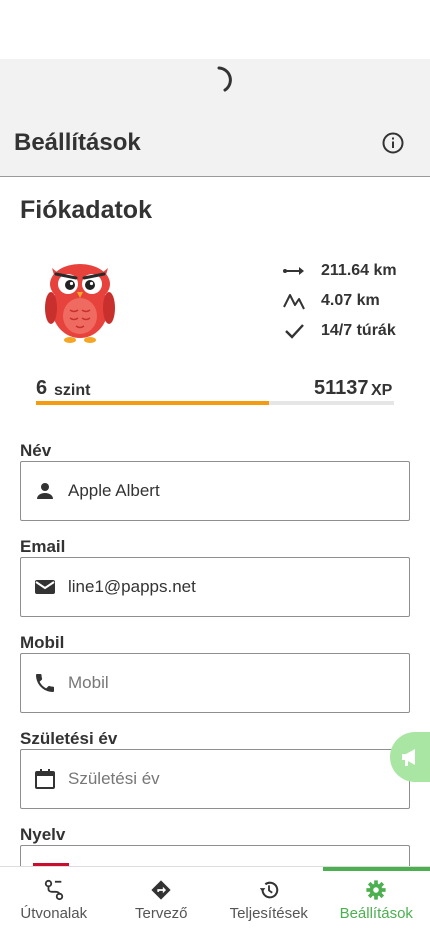  I want to click on person-icon, so click(45, 491).